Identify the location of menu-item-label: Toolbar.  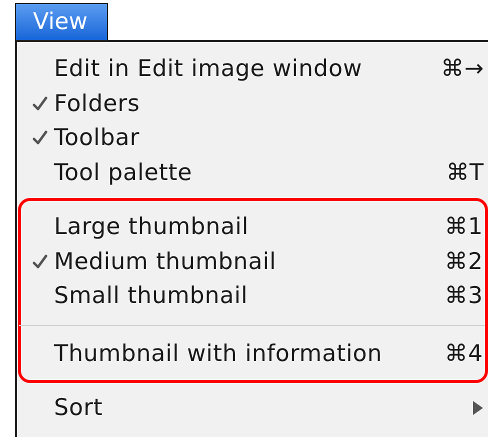
(97, 138).